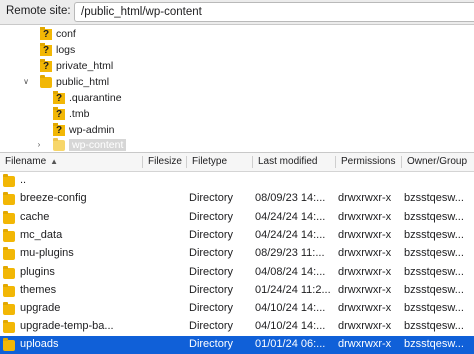 This screenshot has height=354, width=474. What do you see at coordinates (23, 180) in the screenshot?
I see `filename-cell: ..` at bounding box center [23, 180].